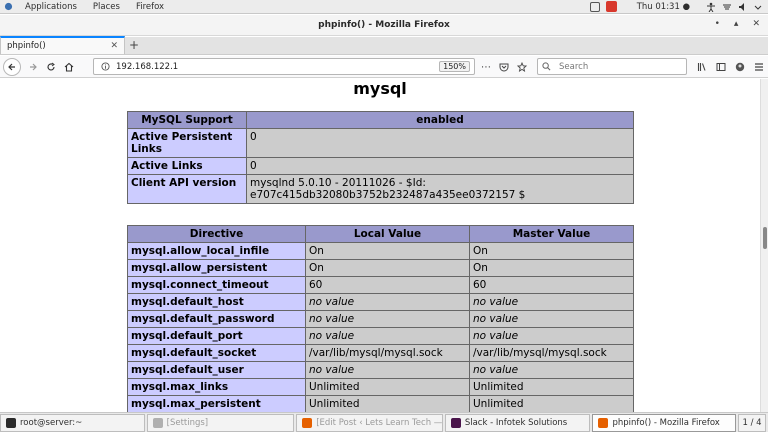  Describe the element at coordinates (51, 7) in the screenshot. I see `menu-applications: Applications` at that location.